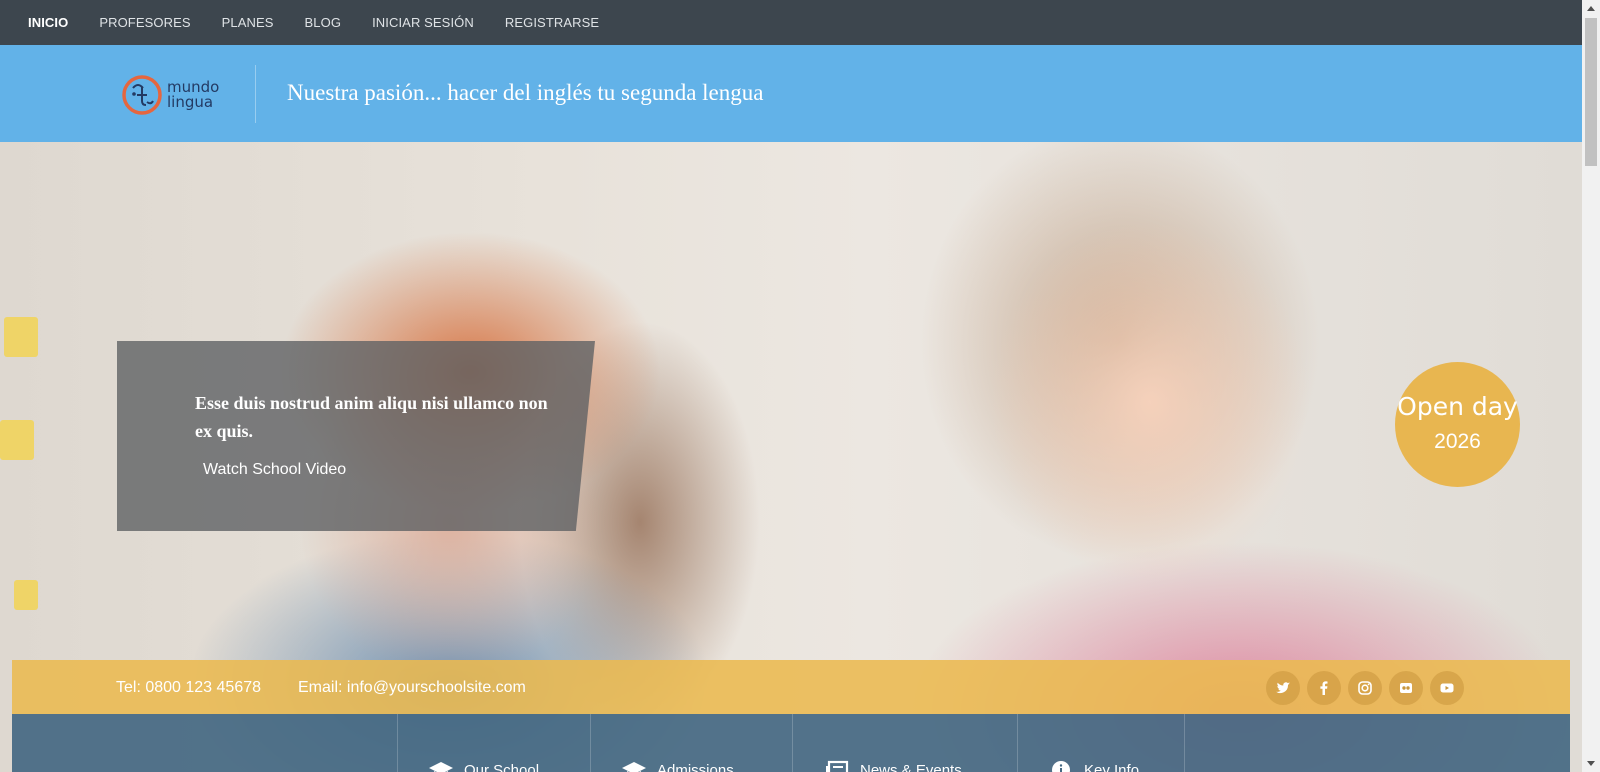 The height and width of the screenshot is (772, 1600). I want to click on youtube-icon, so click(1447, 688).